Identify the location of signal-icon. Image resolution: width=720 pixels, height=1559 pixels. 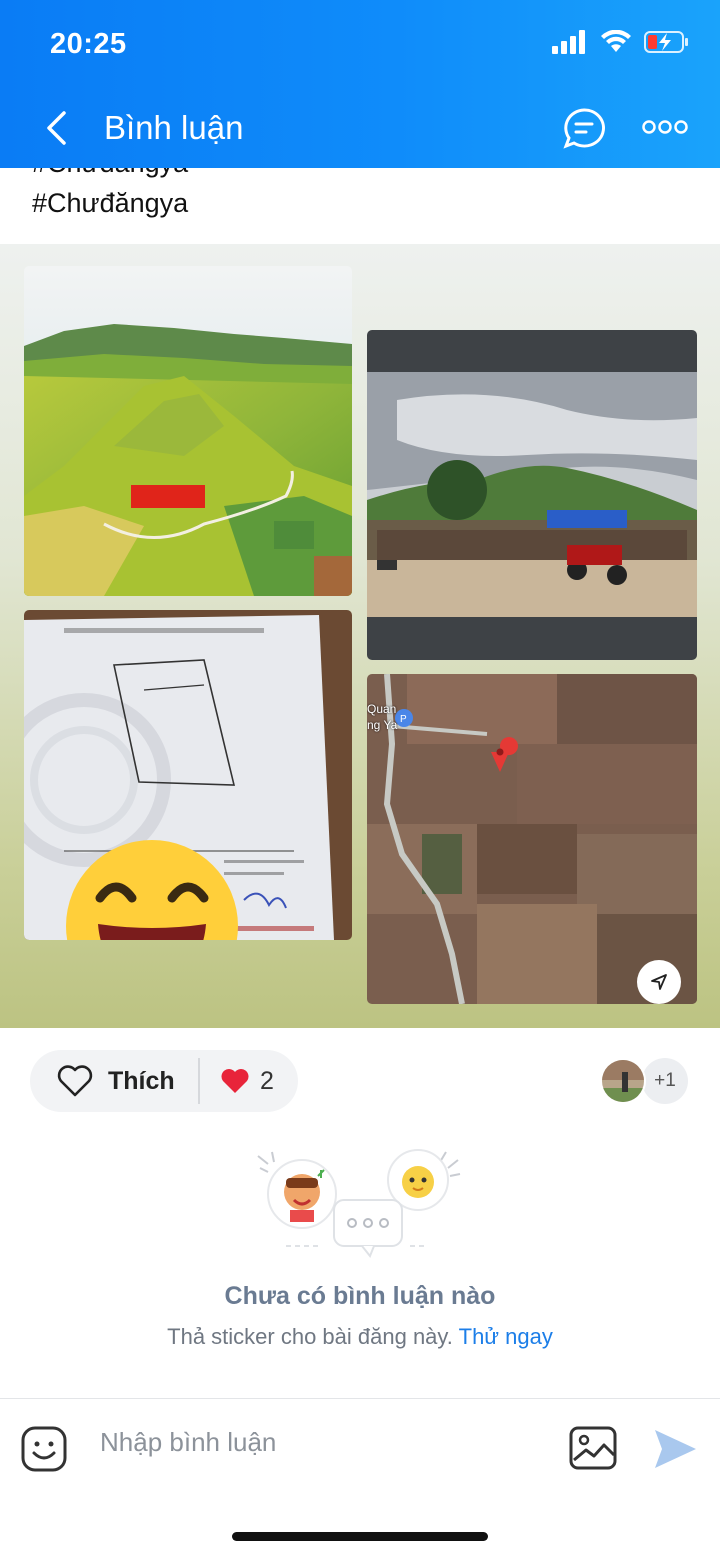
(568, 42).